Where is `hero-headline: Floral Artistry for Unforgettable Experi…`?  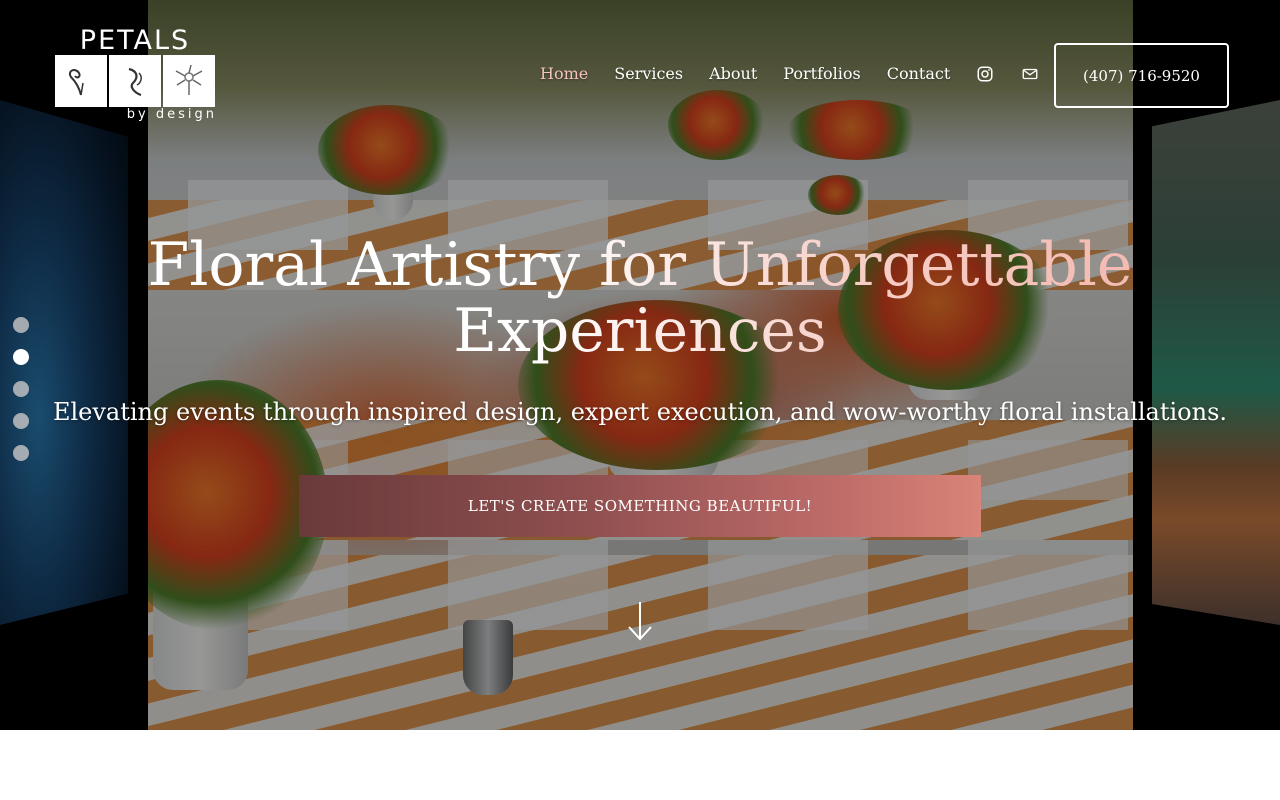 hero-headline: Floral Artistry for Unforgettable Experi… is located at coordinates (640, 298).